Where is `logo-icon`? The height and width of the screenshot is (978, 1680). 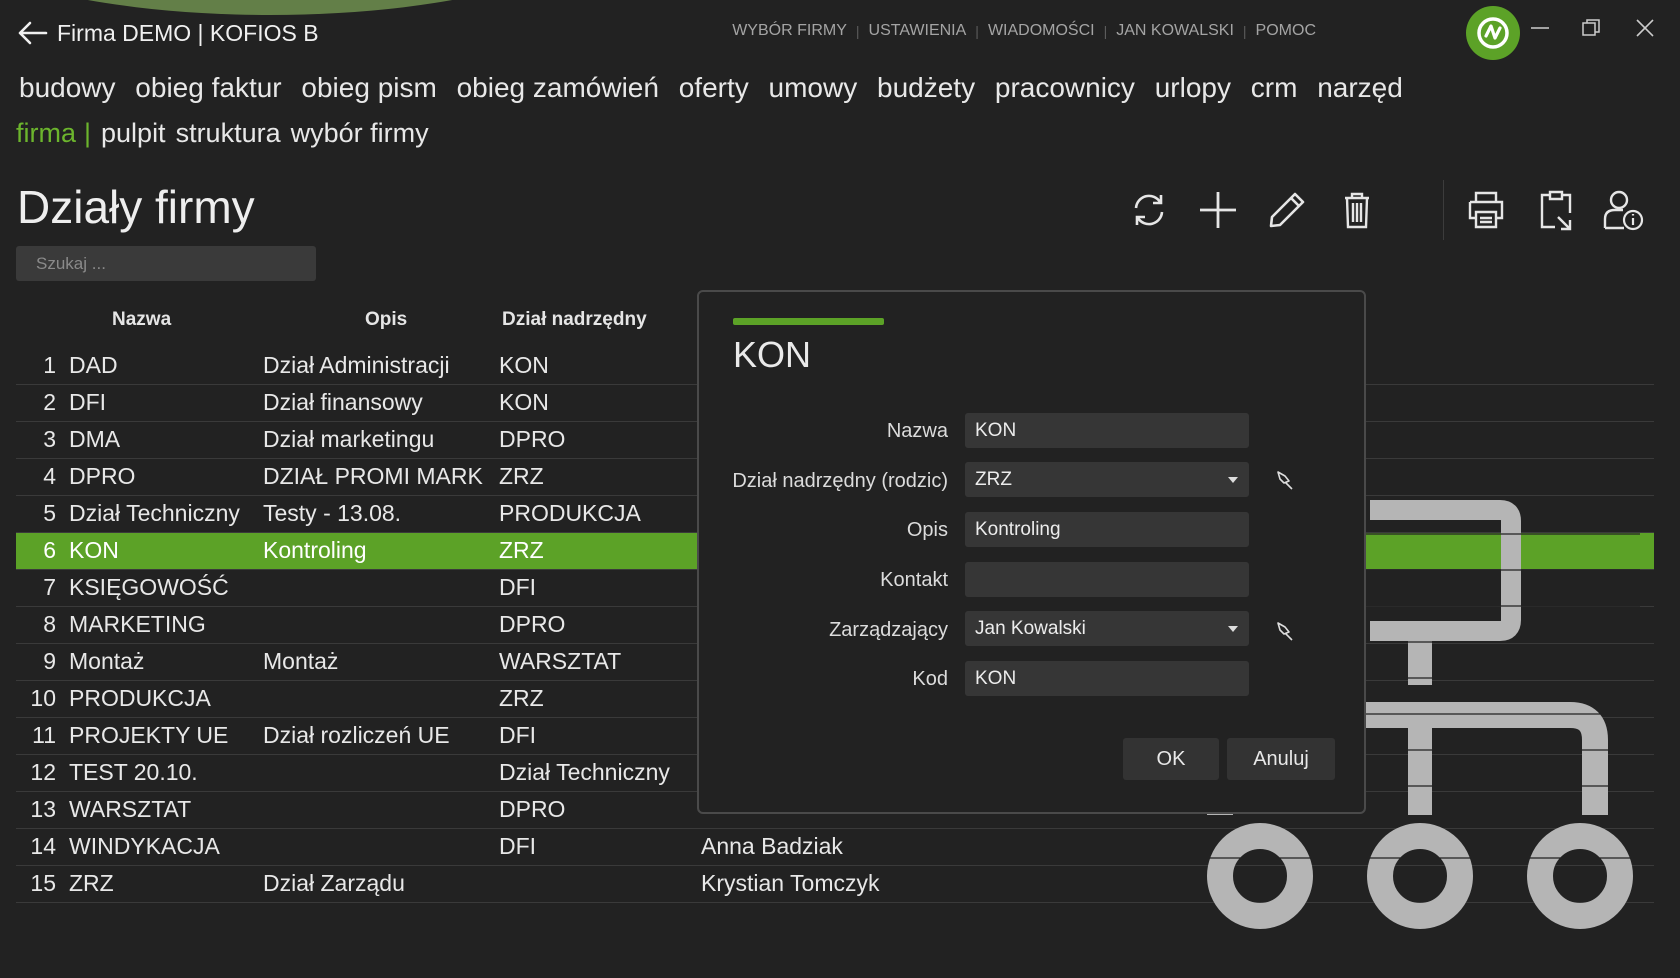
logo-icon is located at coordinates (1493, 33).